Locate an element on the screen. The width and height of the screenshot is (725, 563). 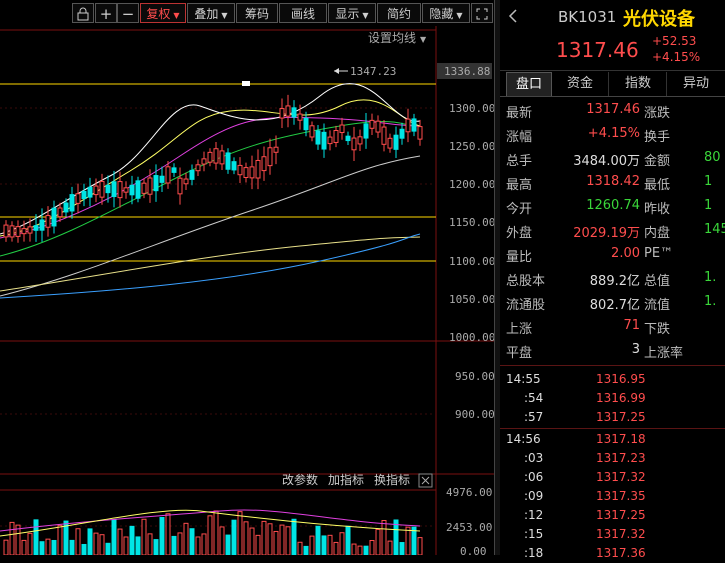
stat-value: 889.2亿 is located at coordinates (614, 281).